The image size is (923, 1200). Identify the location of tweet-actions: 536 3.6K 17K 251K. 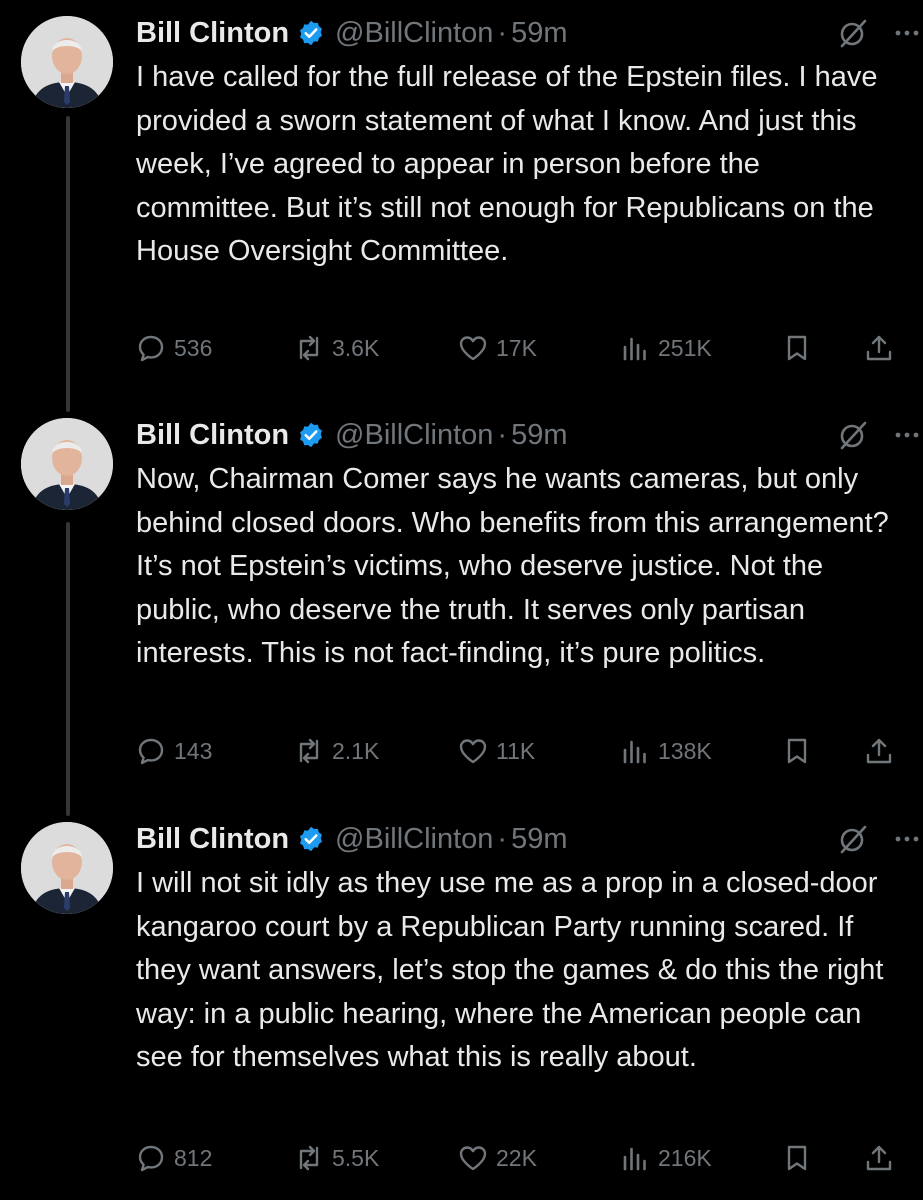
(516, 348).